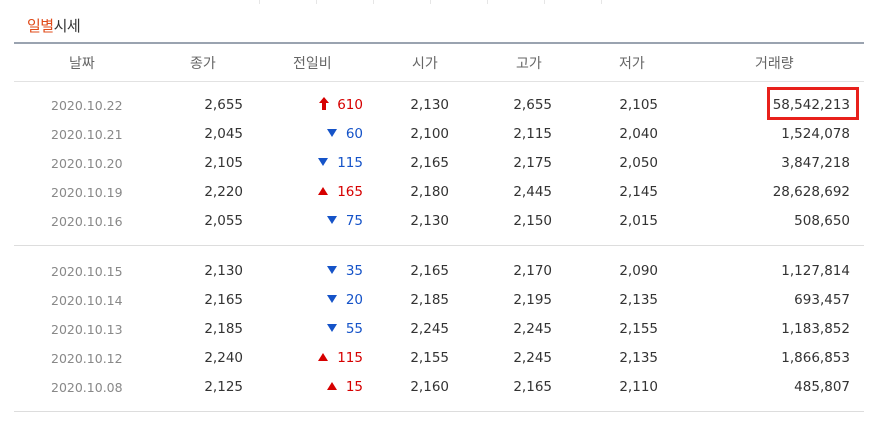 This screenshot has height=423, width=885. Describe the element at coordinates (354, 300) in the screenshot. I see `change-value: 20` at that location.